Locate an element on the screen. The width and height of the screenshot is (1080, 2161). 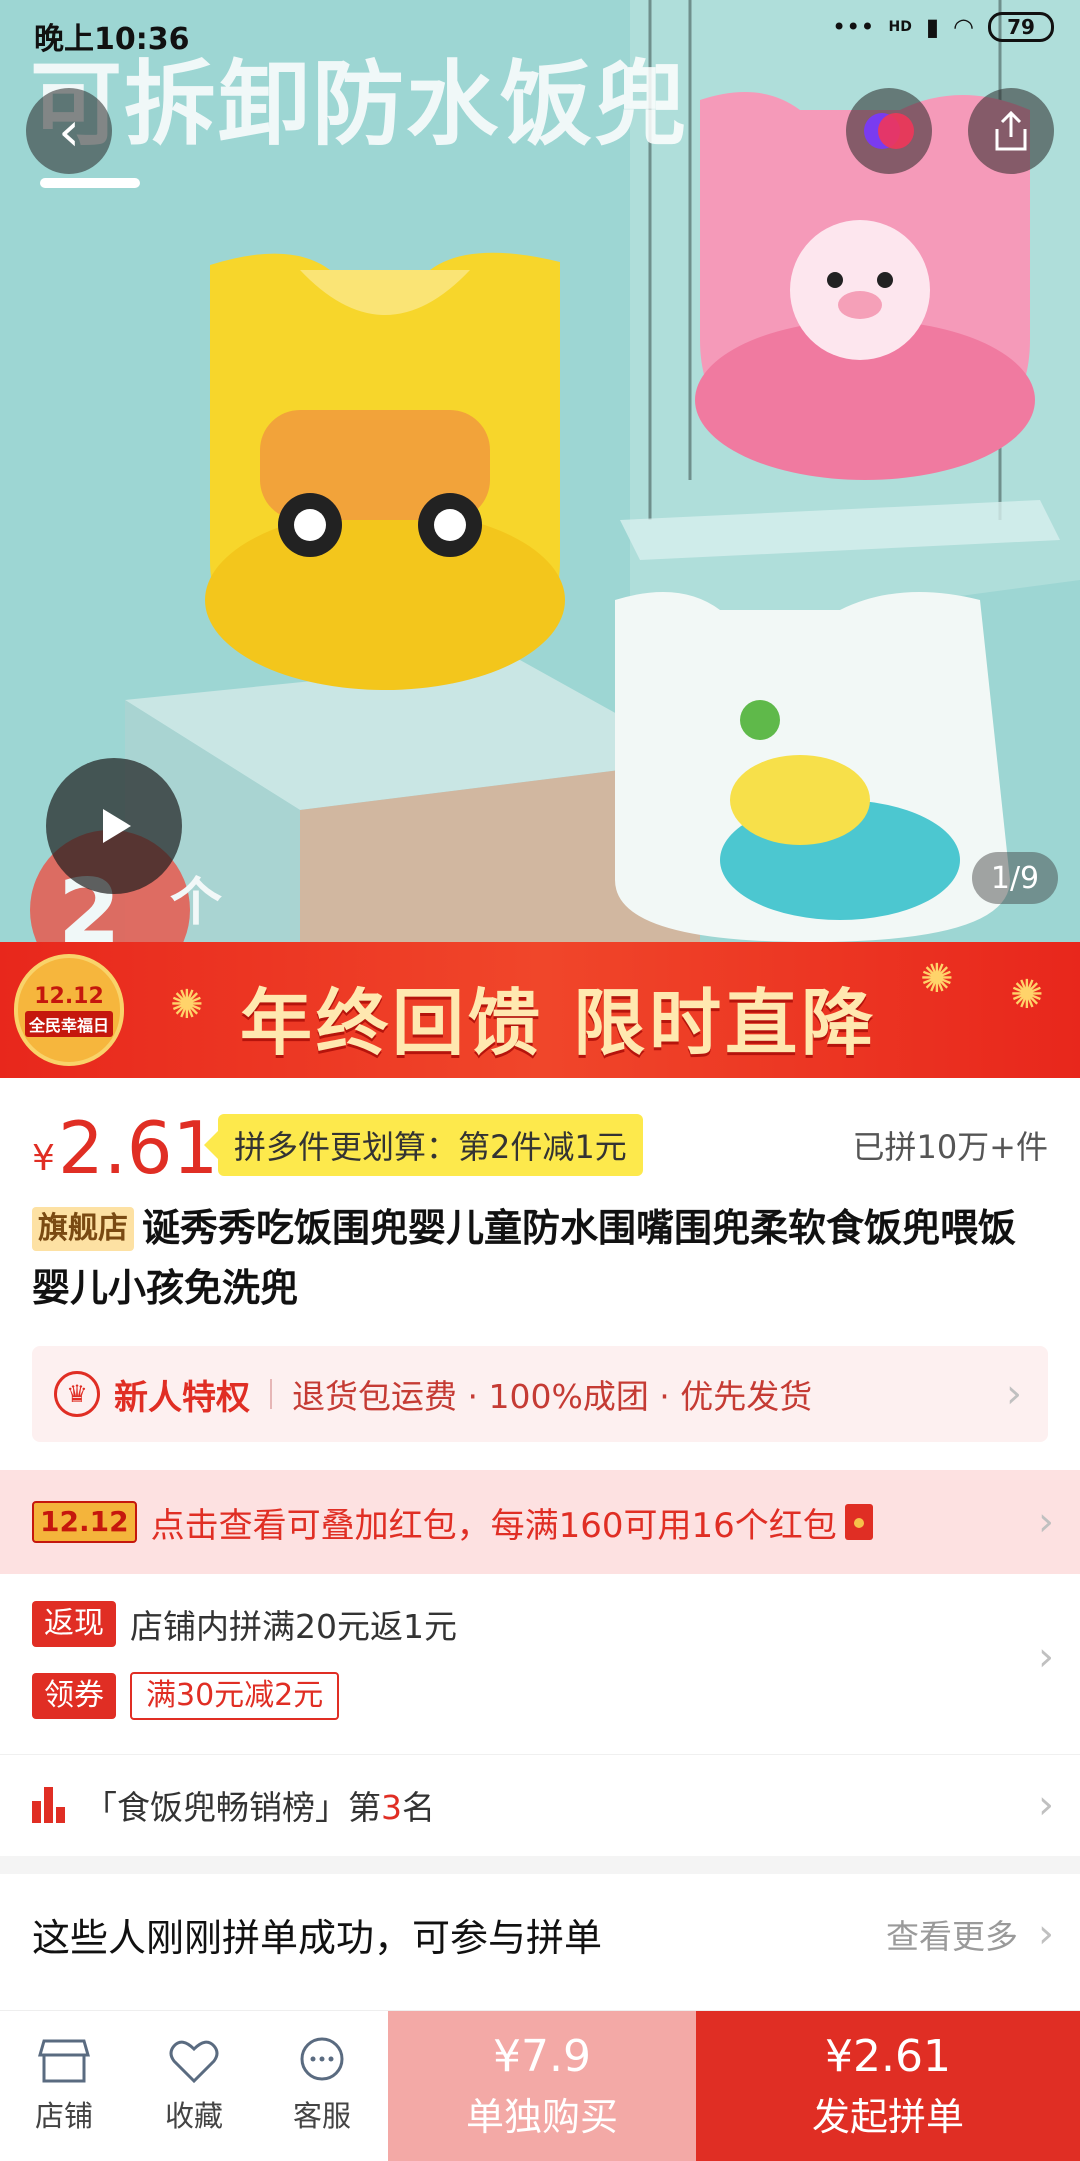
heart-icon is located at coordinates (194, 2062).